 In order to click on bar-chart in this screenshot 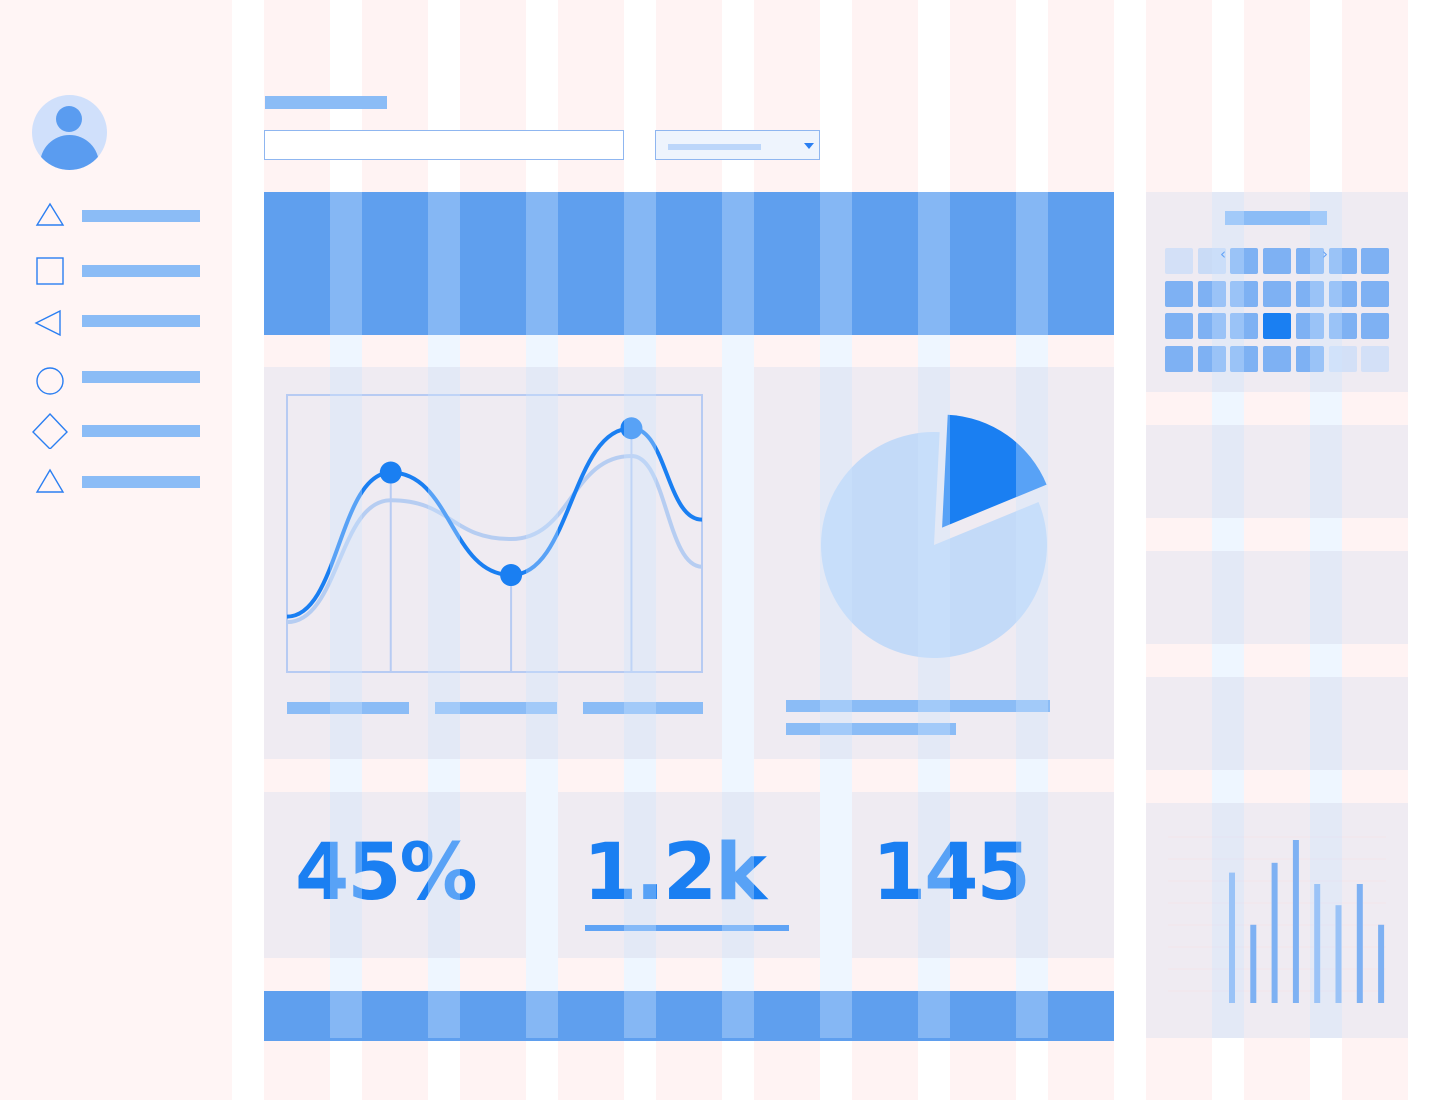, I will do `click(1277, 919)`.